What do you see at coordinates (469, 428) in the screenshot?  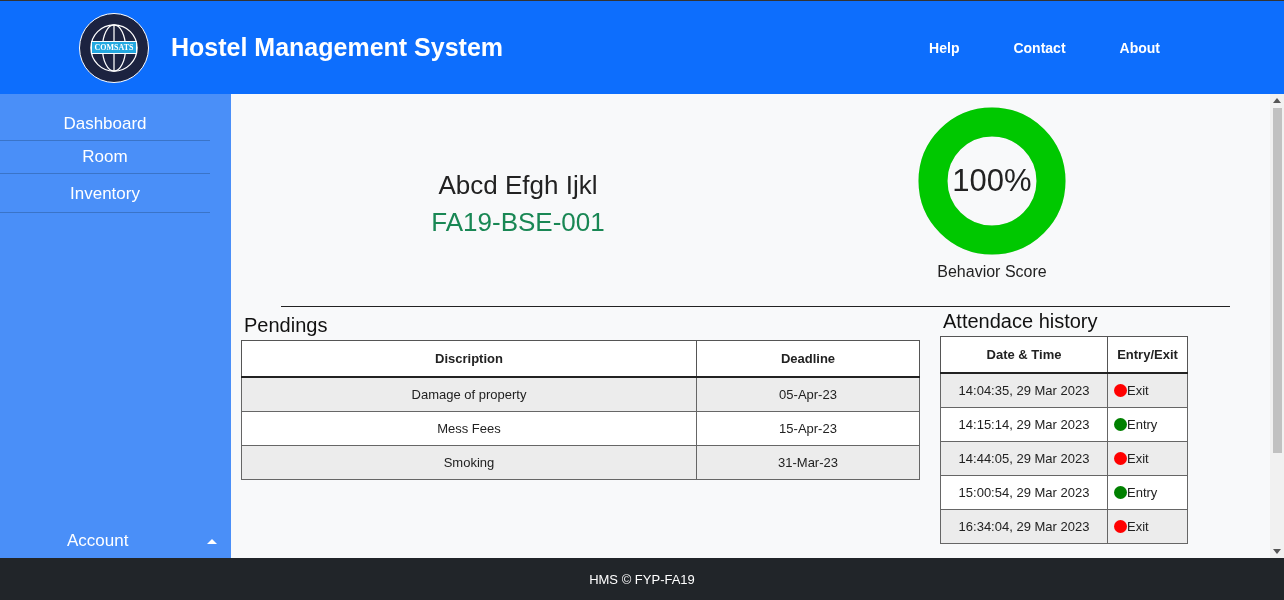 I see `table-cell: Mess Fees` at bounding box center [469, 428].